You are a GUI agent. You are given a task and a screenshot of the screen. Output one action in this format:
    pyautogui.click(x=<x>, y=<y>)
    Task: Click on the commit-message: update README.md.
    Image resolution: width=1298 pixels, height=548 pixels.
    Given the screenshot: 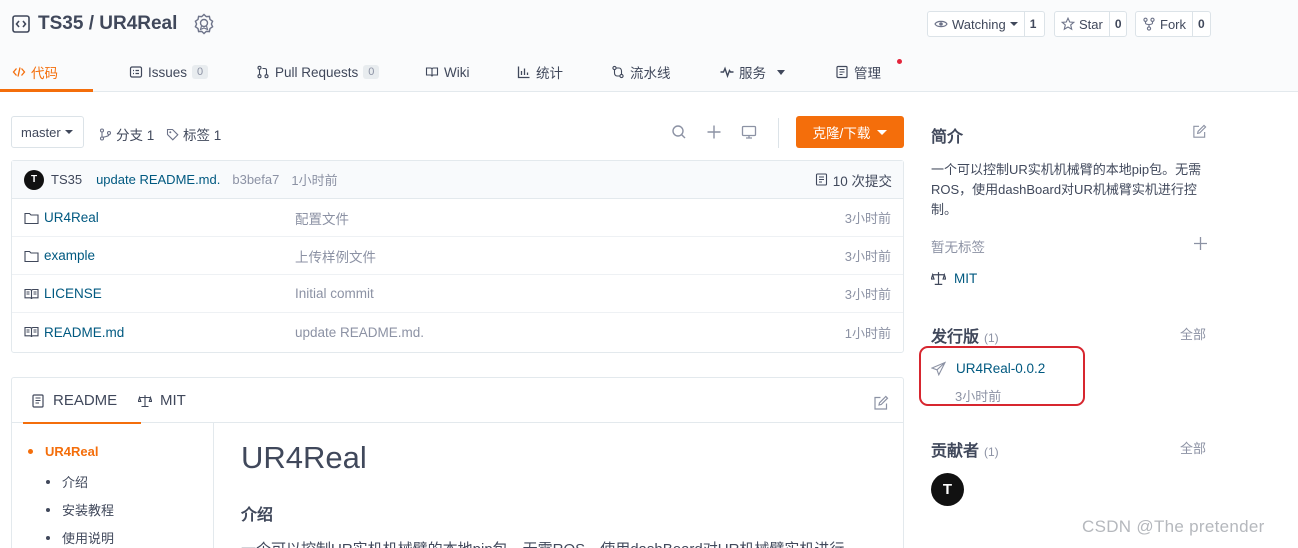 What is the action you would take?
    pyautogui.click(x=158, y=179)
    